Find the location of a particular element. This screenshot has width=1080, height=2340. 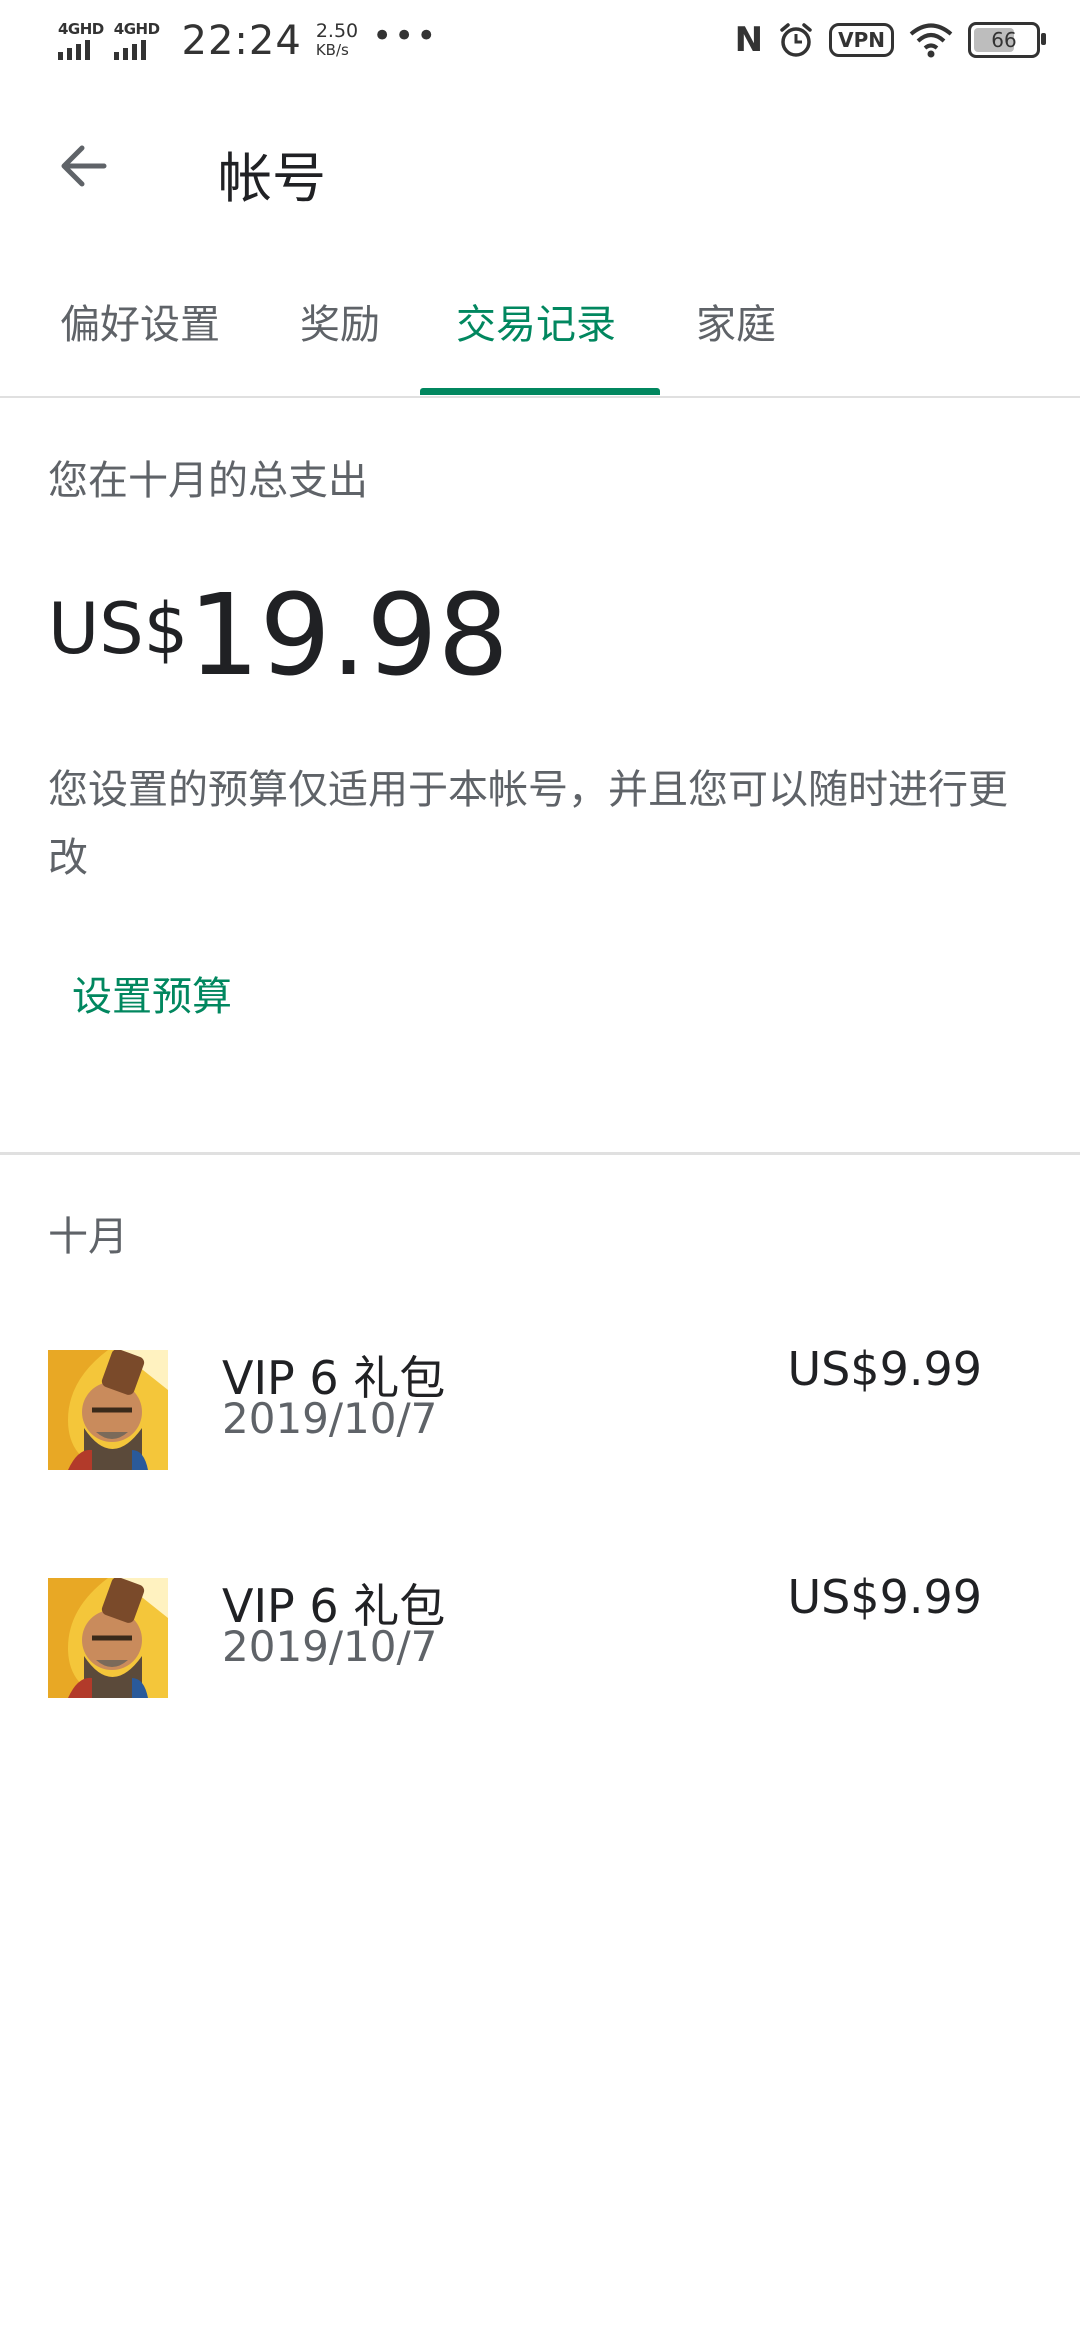

monthly-spend-total: US$ 19.98 is located at coordinates (278, 636).